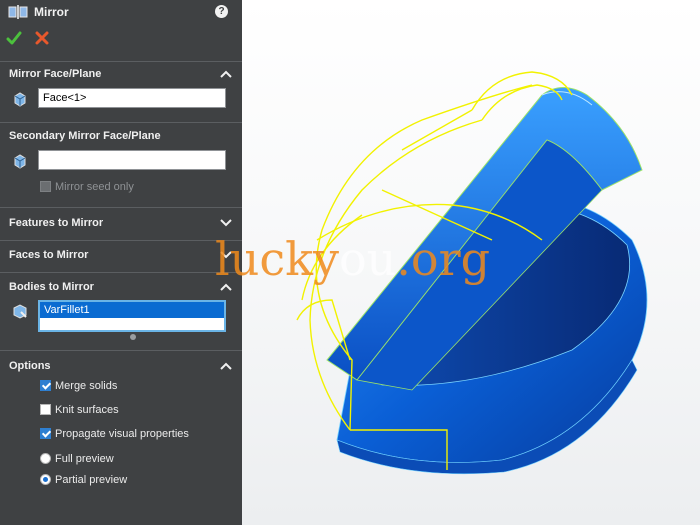  Describe the element at coordinates (133, 337) in the screenshot. I see `list-resize-handle` at that location.